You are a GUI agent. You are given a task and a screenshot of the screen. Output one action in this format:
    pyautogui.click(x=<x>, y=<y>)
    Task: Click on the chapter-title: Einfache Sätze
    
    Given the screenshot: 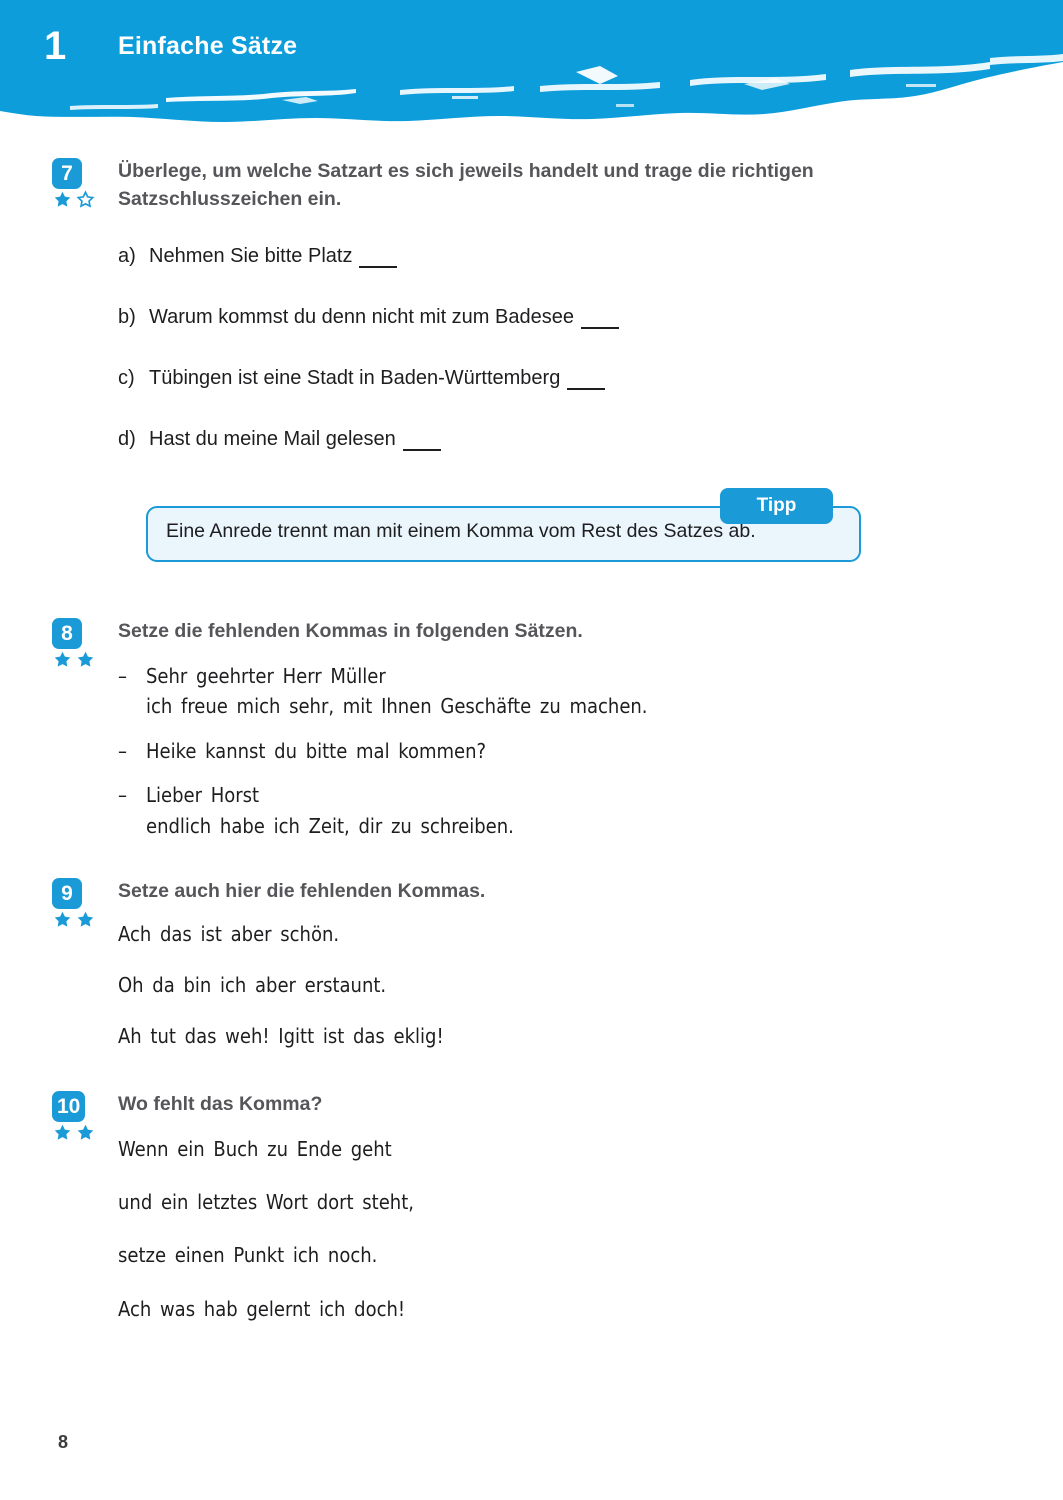 What is the action you would take?
    pyautogui.click(x=208, y=45)
    